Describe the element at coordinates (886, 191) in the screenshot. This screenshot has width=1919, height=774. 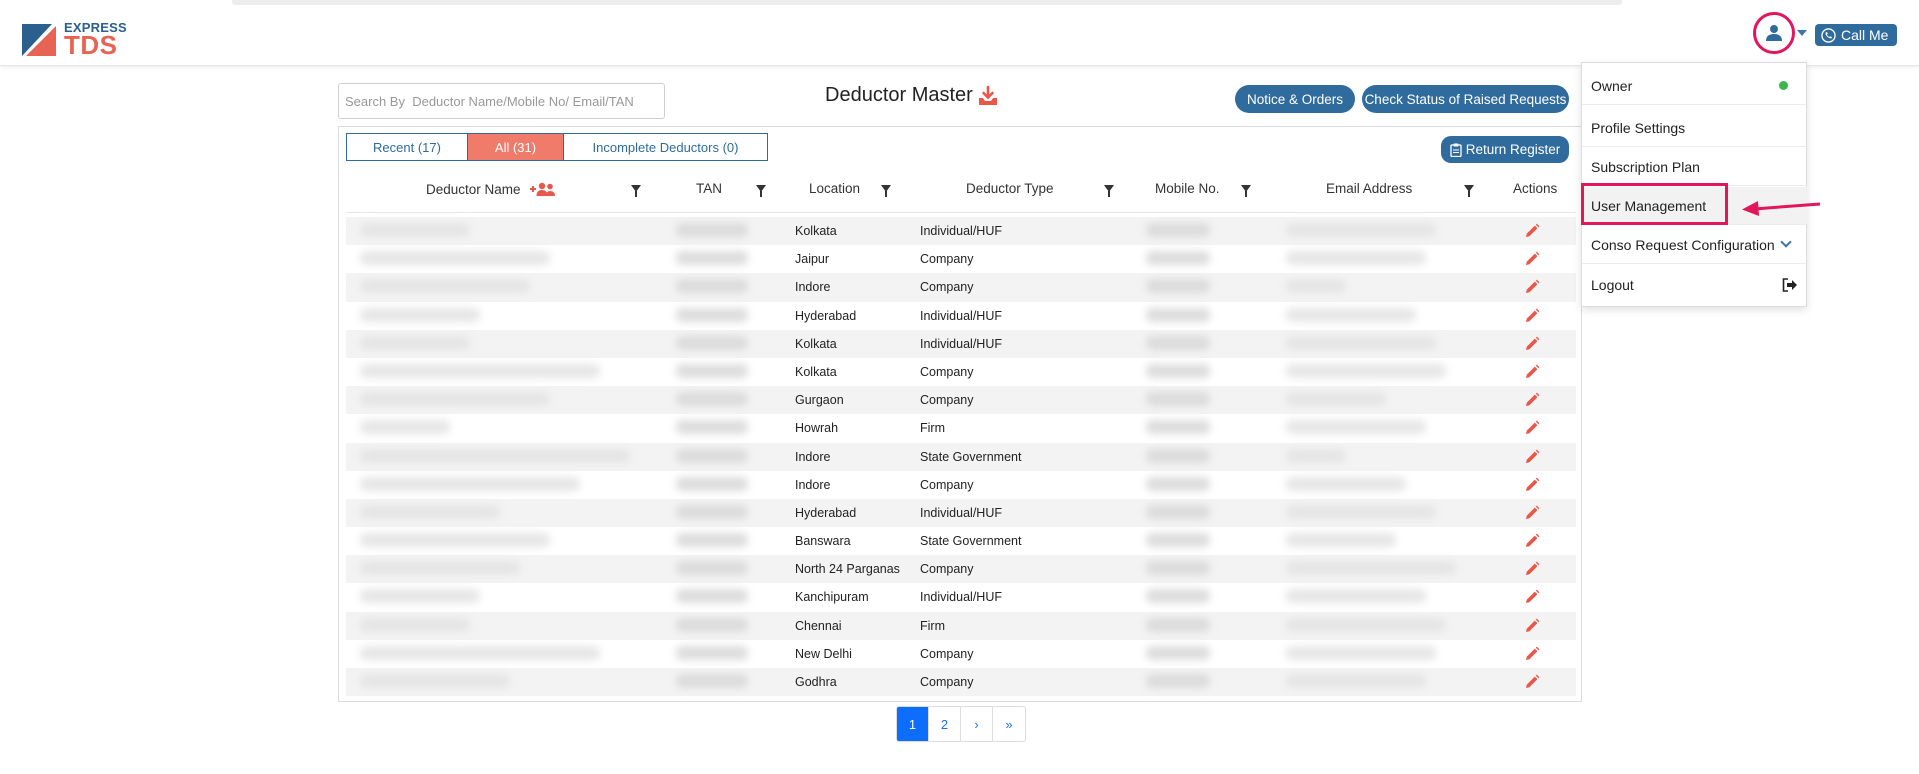
I see `filter-location-icon` at that location.